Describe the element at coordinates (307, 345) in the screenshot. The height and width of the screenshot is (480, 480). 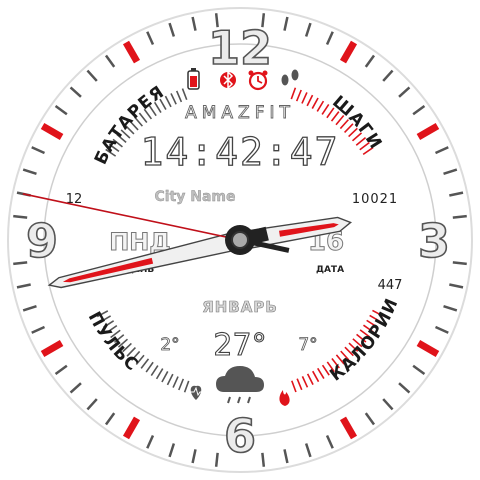
I see `temp-high: 7°` at that location.